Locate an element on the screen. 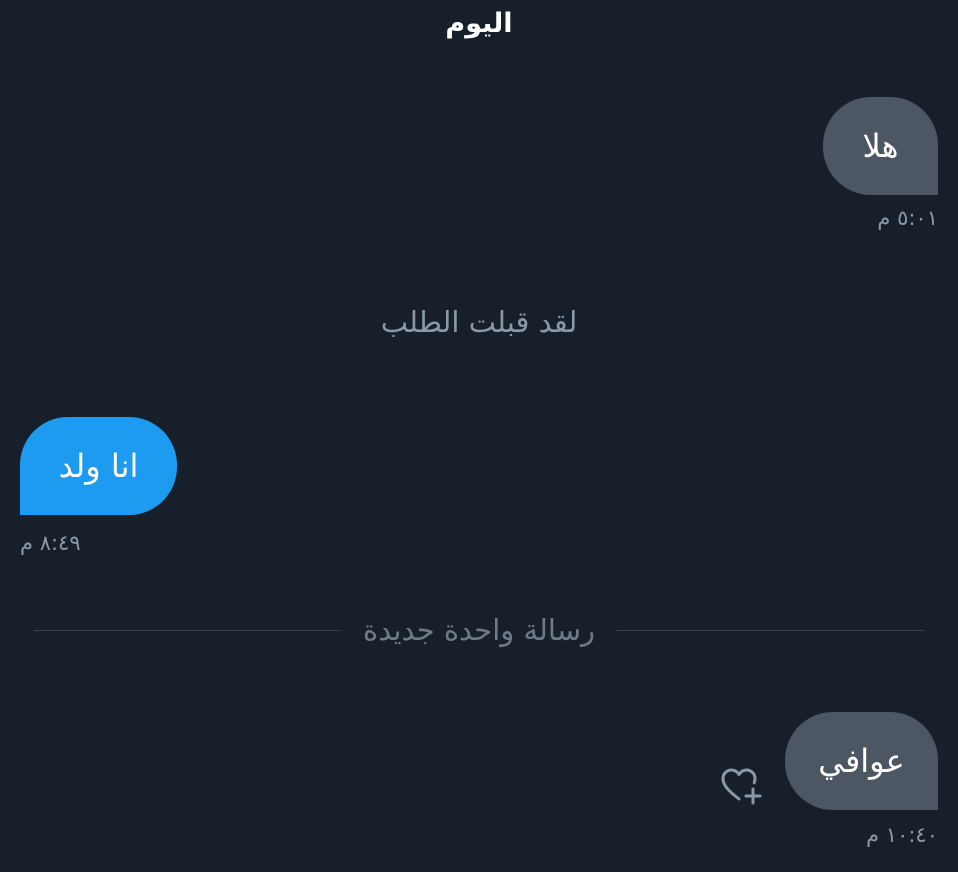 The width and height of the screenshot is (958, 872). new-messages-divider: رسالة واحدة جديدة is located at coordinates (479, 630).